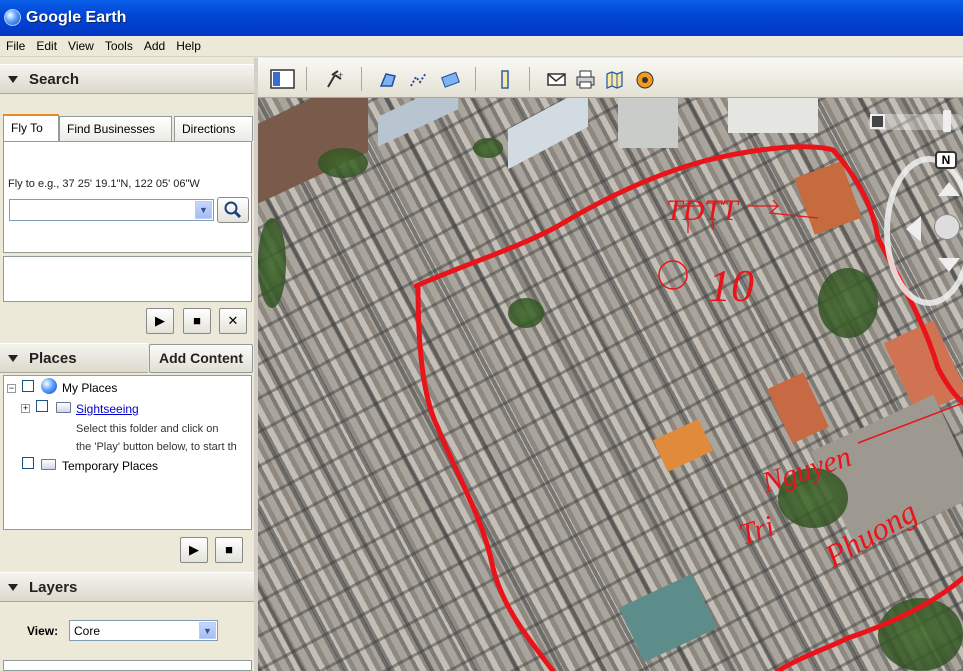 This screenshot has height=671, width=963. Describe the element at coordinates (233, 321) in the screenshot. I see `clear-results-button: ✕` at that location.